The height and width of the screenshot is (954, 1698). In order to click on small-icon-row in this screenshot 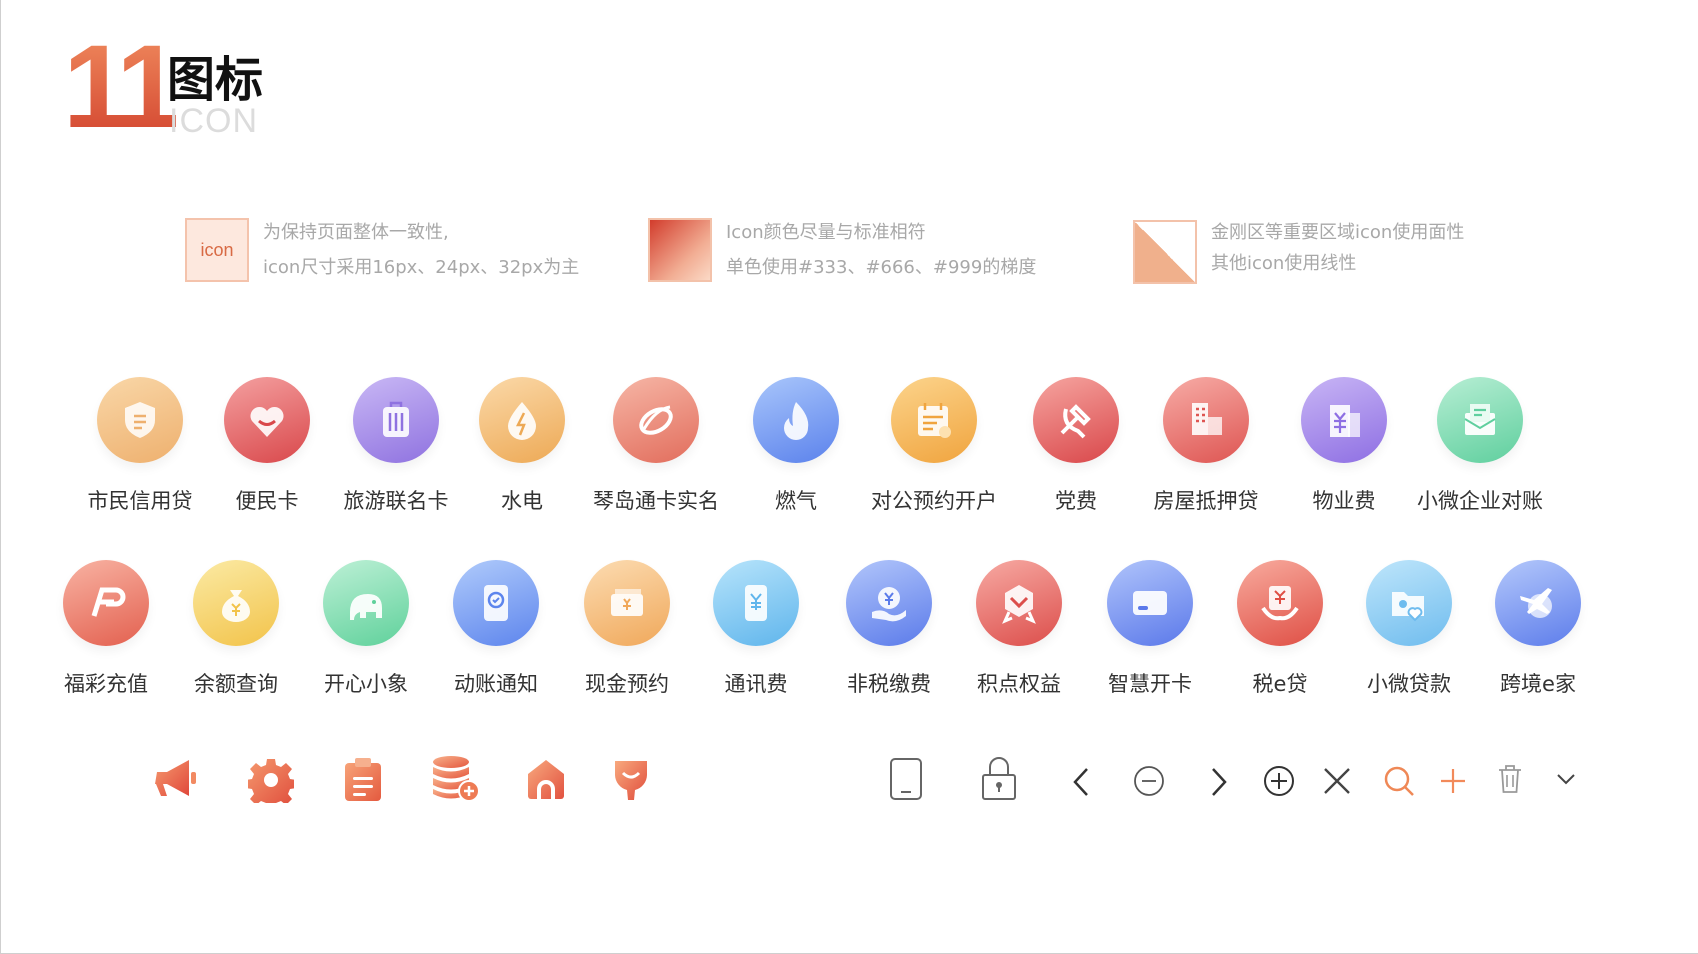, I will do `click(849, 785)`.